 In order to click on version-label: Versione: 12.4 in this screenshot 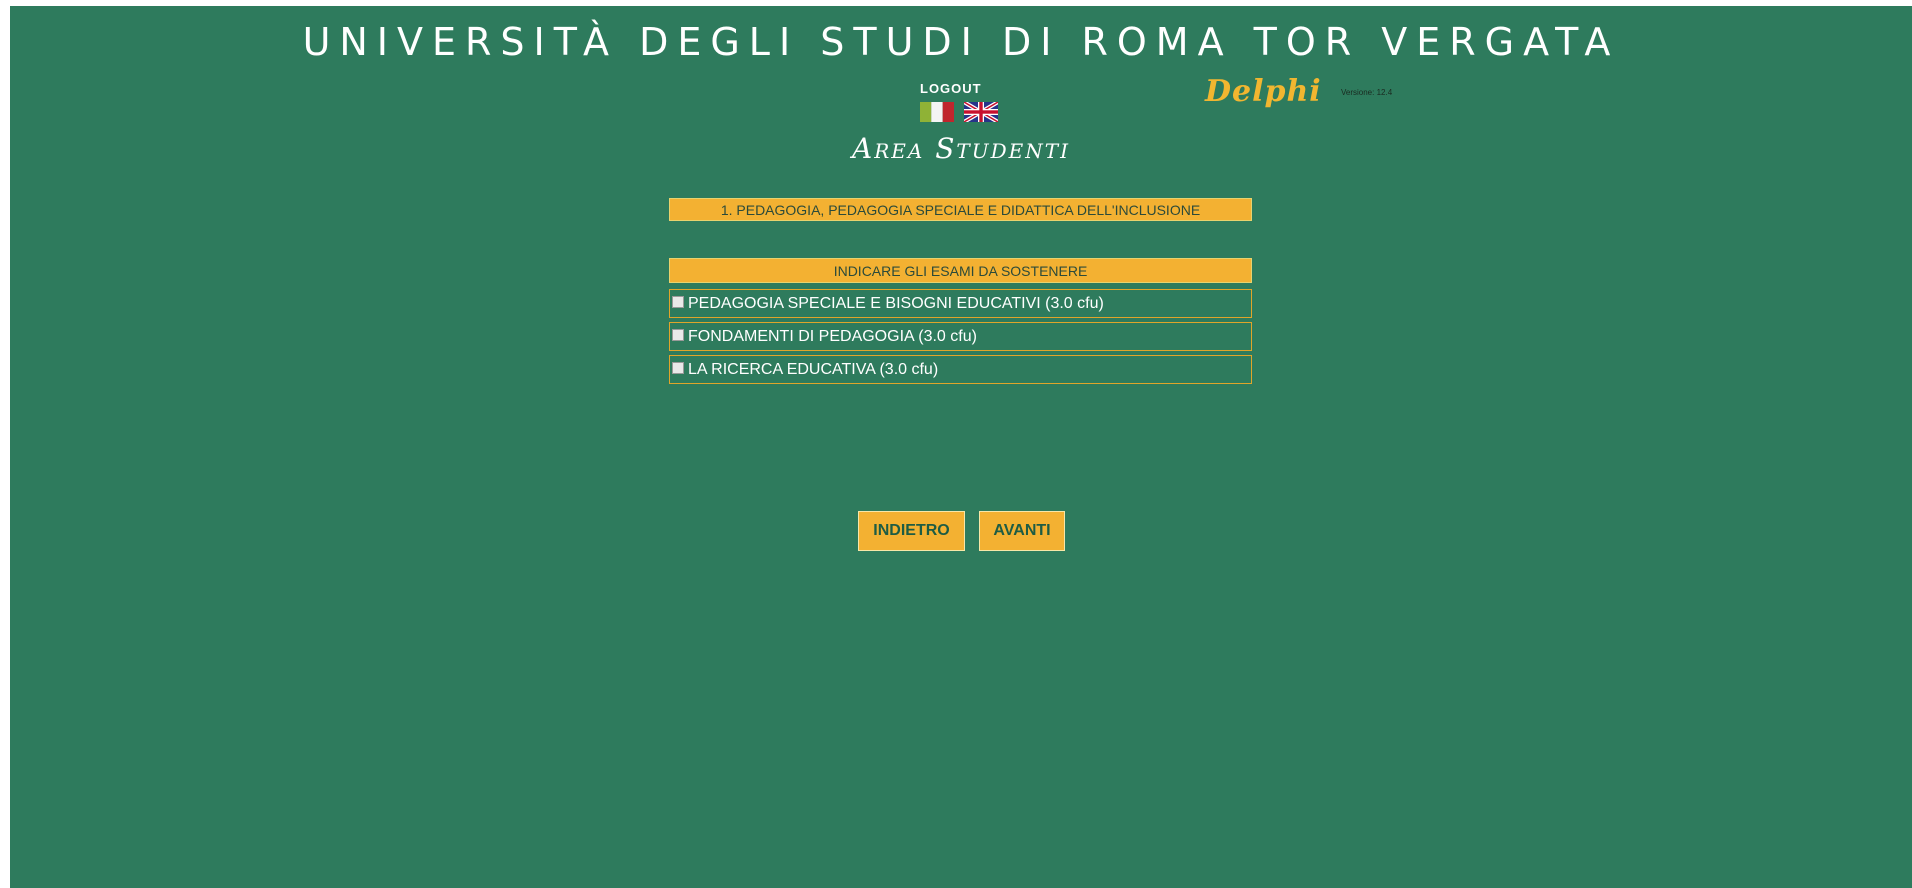, I will do `click(1367, 92)`.